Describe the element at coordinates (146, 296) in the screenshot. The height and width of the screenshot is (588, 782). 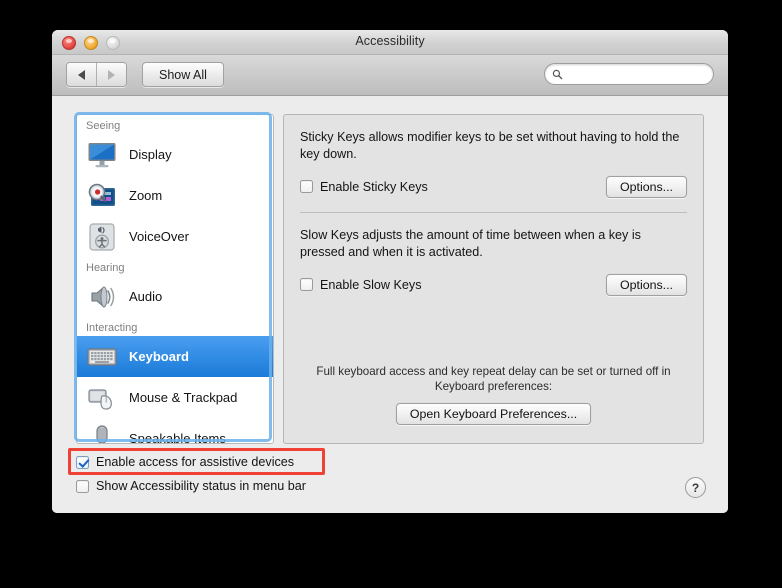
I see `sidebar-item-label: Audio` at that location.